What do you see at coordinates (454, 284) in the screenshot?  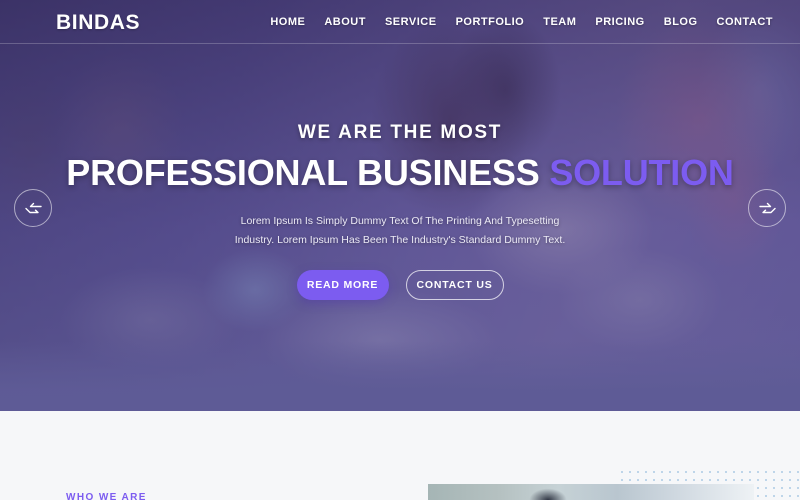 I see `contact-us-button: CONTACT US` at bounding box center [454, 284].